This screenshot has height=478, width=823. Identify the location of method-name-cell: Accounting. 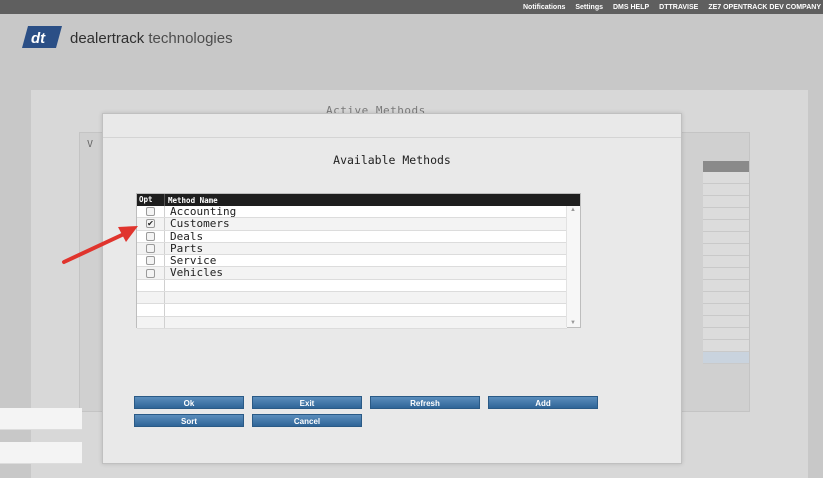
(203, 211).